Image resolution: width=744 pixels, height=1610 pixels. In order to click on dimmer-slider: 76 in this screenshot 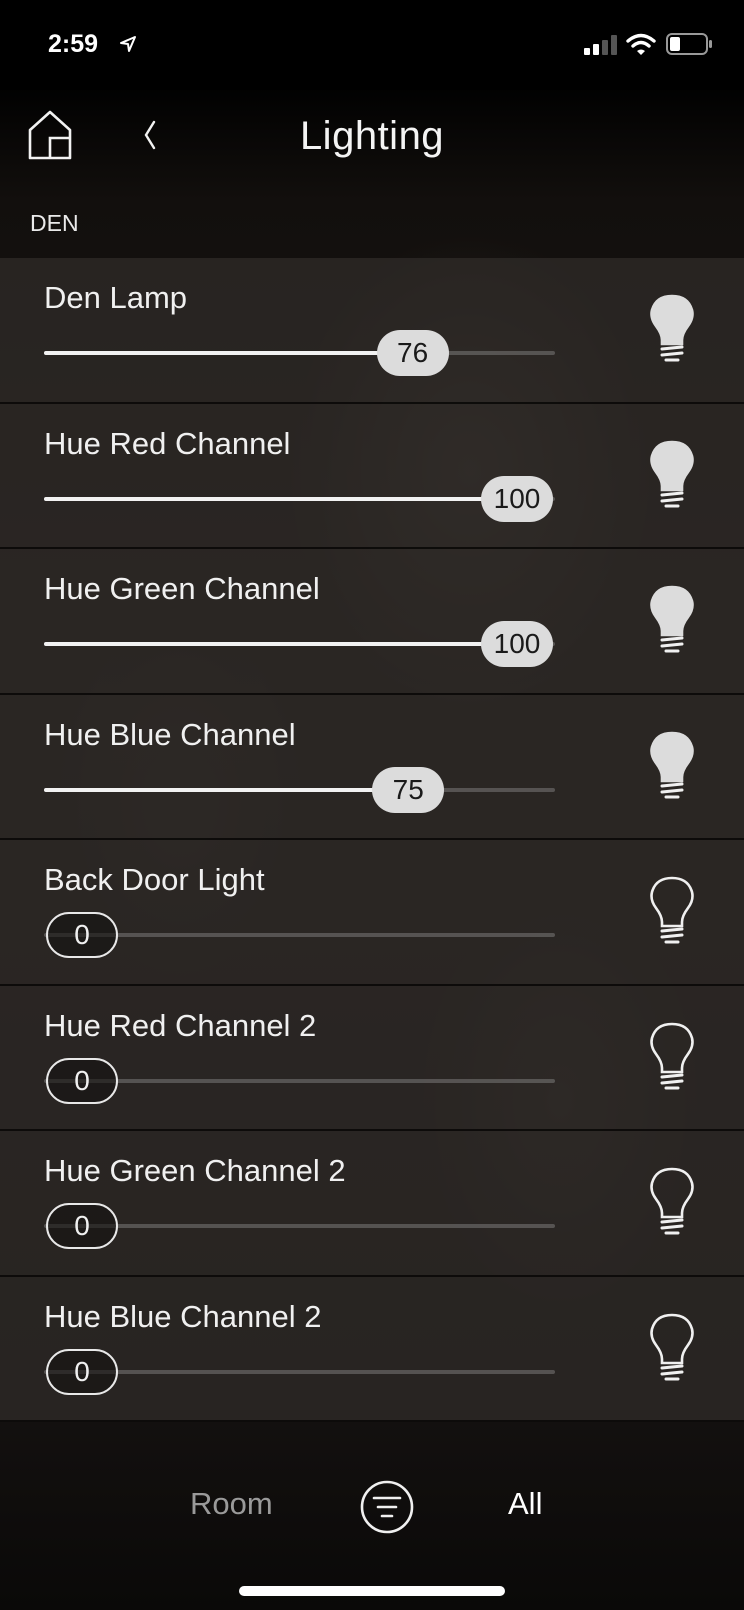, I will do `click(299, 353)`.